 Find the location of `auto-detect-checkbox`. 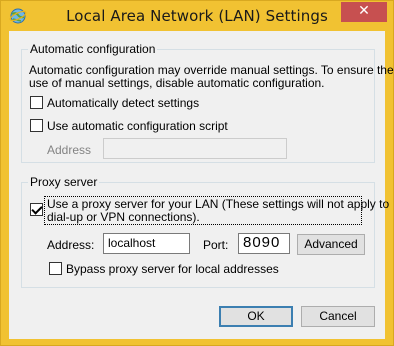

auto-detect-checkbox is located at coordinates (36, 102).